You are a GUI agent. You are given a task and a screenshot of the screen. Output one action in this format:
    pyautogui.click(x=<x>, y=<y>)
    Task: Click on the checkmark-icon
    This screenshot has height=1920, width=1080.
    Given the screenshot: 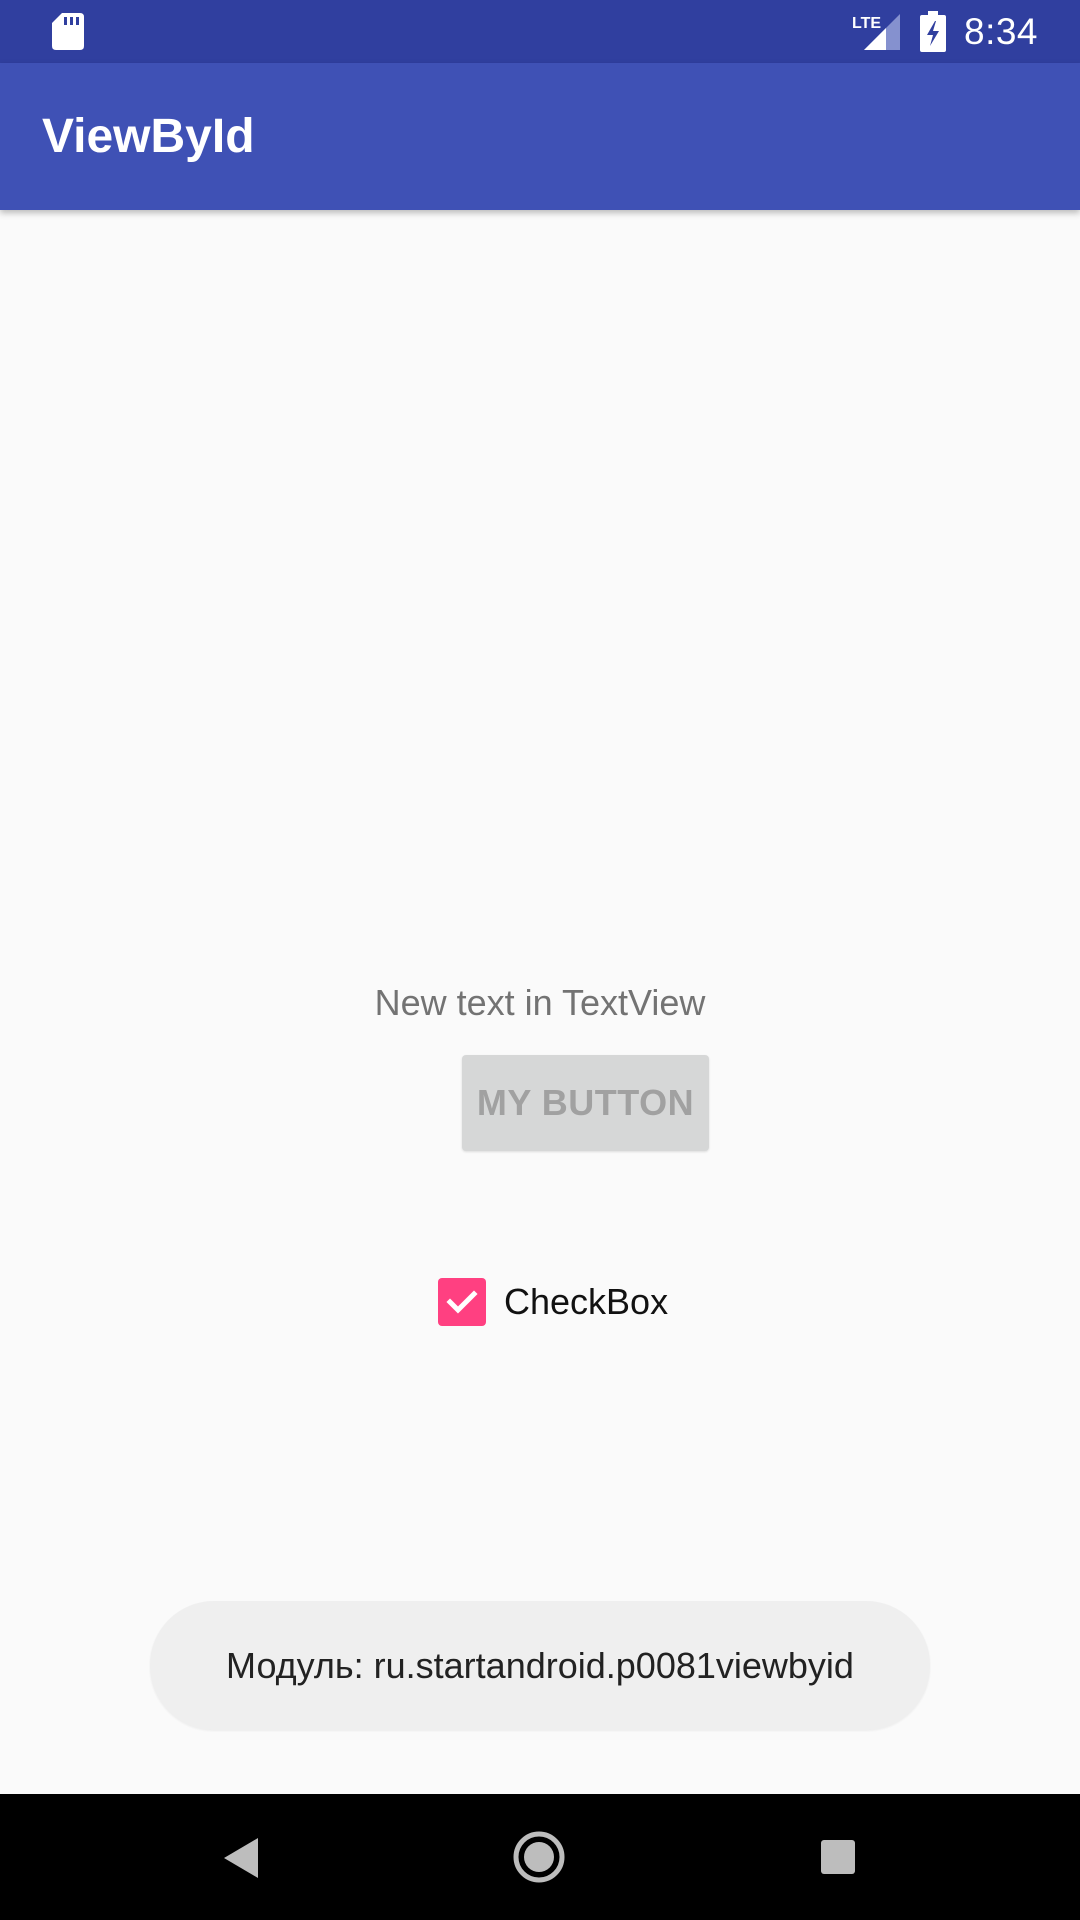 What is the action you would take?
    pyautogui.click(x=462, y=1302)
    